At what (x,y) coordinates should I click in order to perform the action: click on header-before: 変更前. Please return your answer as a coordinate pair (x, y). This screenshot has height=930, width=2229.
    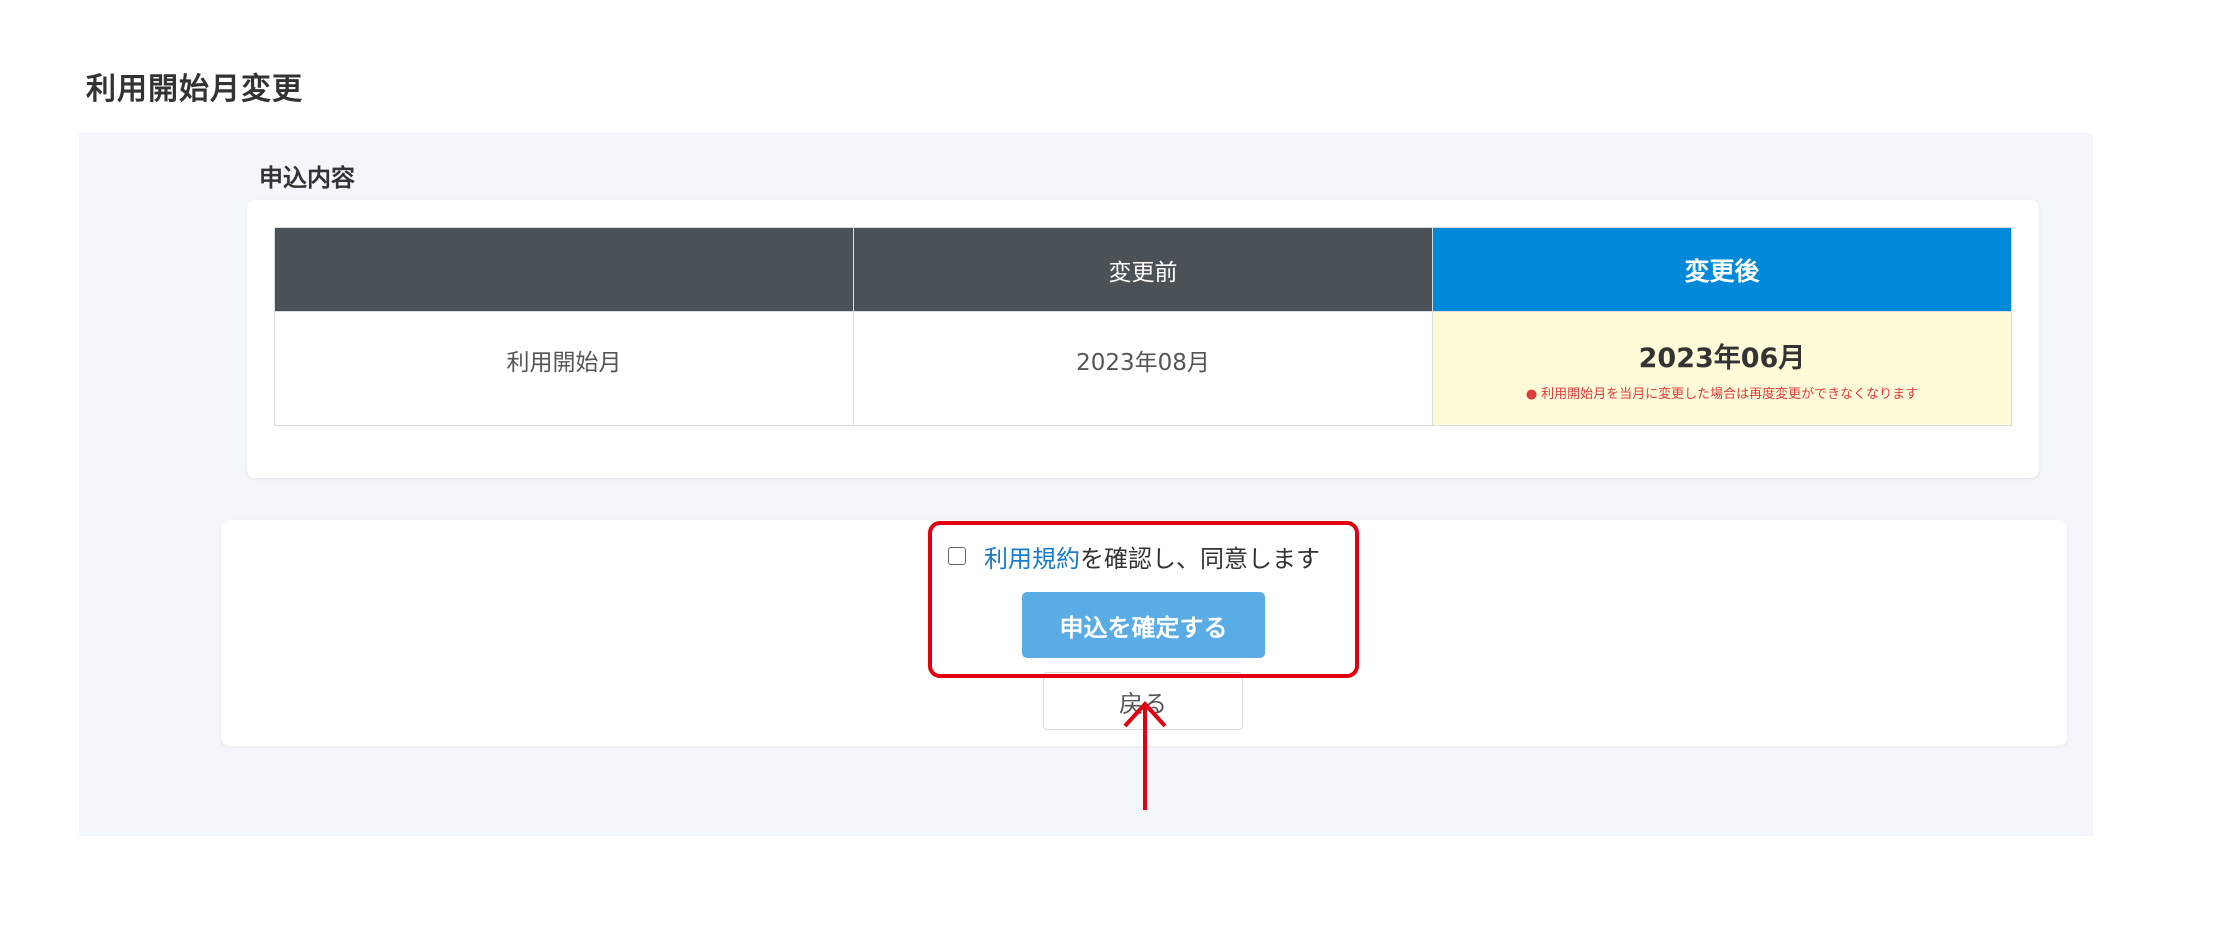
    Looking at the image, I should click on (1143, 269).